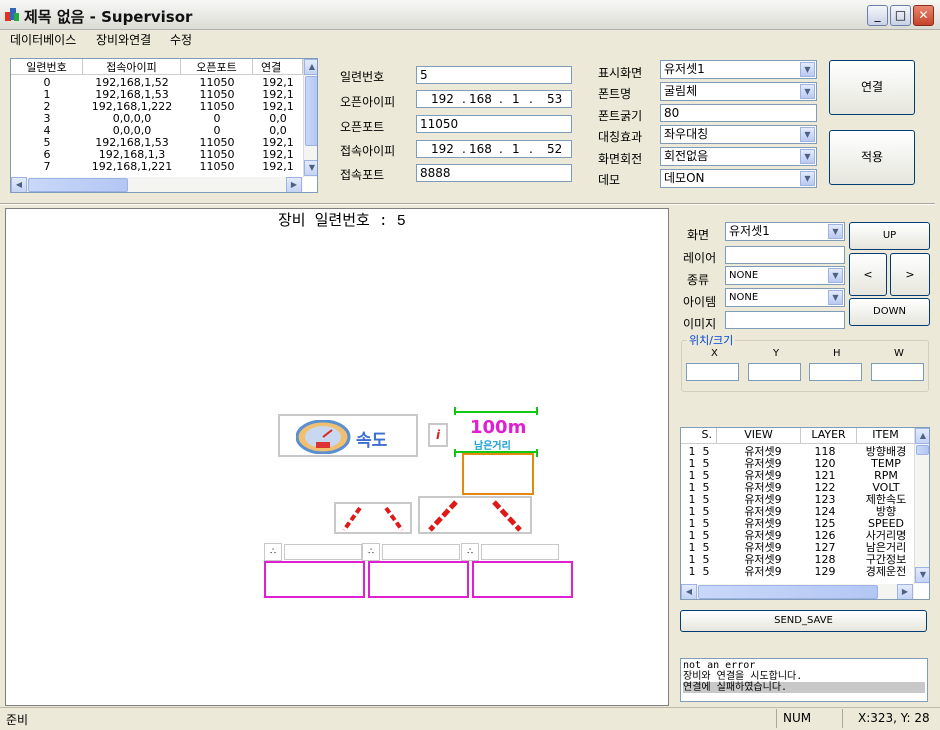 This screenshot has width=940, height=730. Describe the element at coordinates (738, 134) in the screenshot. I see `symmetry-select: 좌우대칭 ▼` at that location.